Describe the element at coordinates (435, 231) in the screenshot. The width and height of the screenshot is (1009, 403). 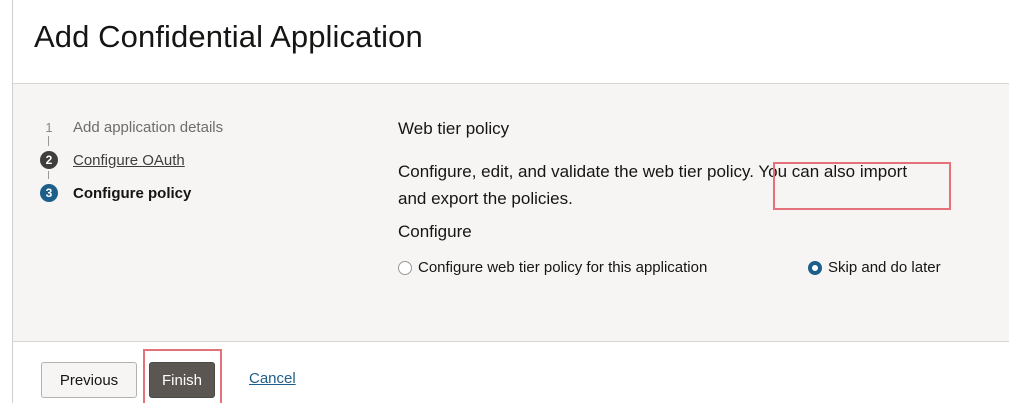
I see `configure-label: Configure` at that location.